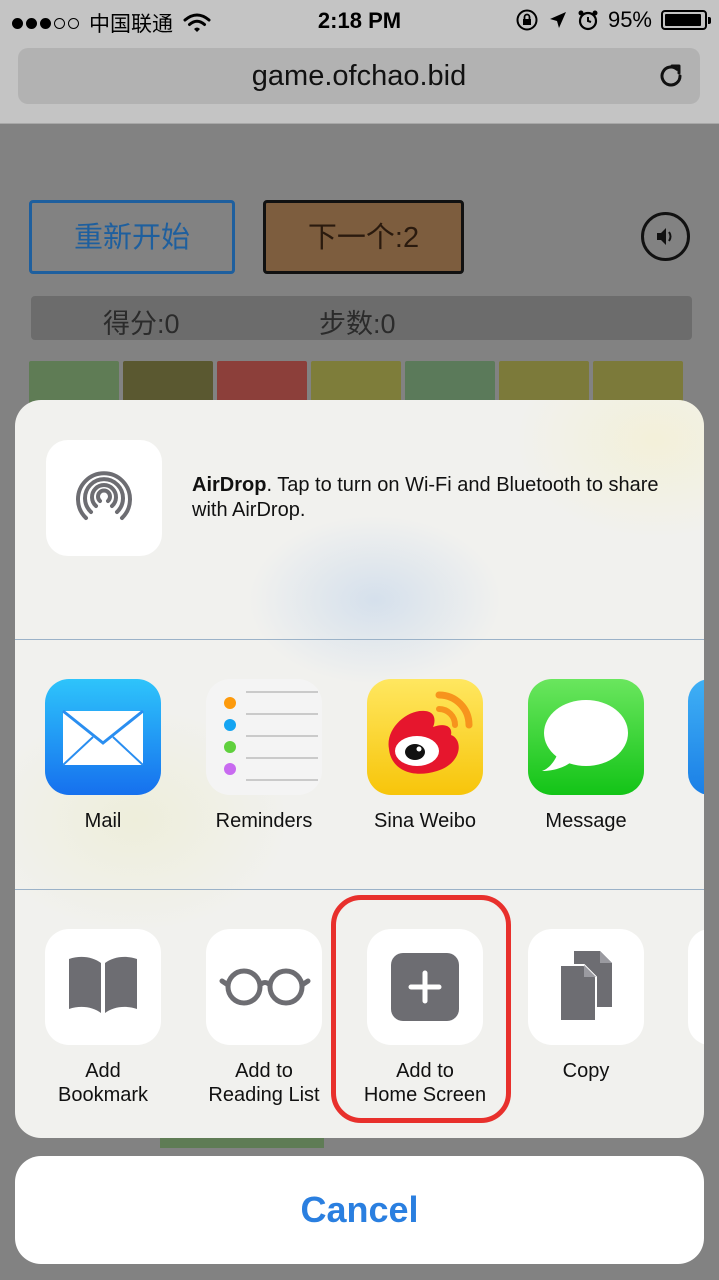 The image size is (719, 1280). Describe the element at coordinates (588, 20) in the screenshot. I see `alarm-icon` at that location.